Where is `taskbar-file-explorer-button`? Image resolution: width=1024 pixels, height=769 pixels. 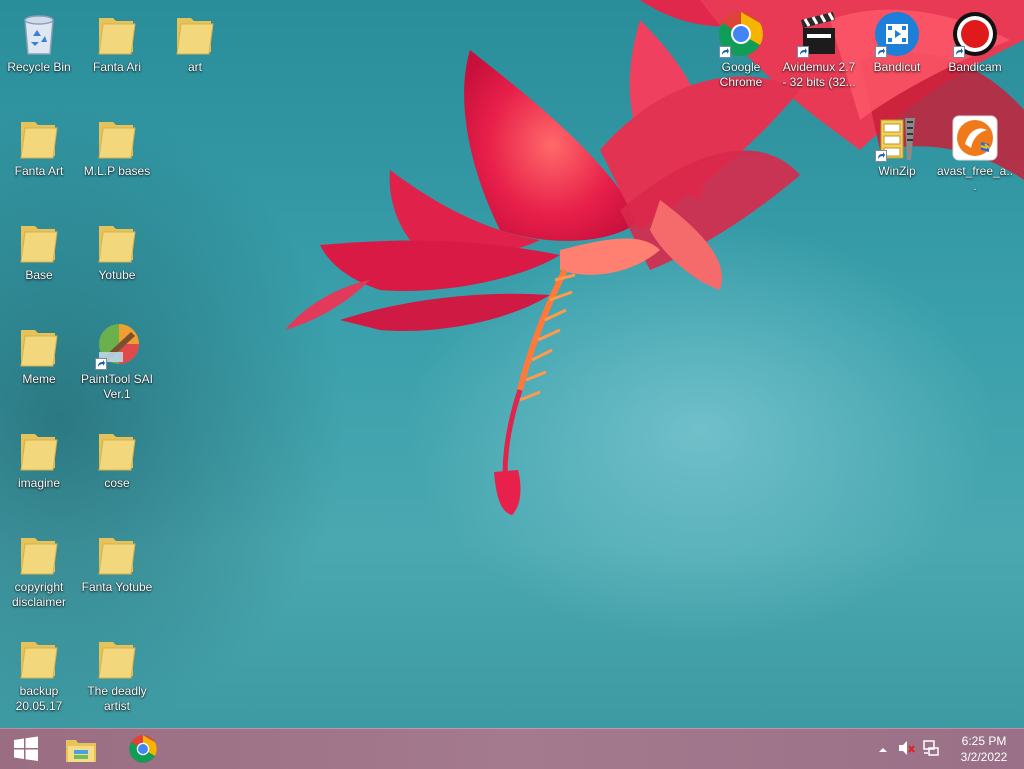 taskbar-file-explorer-button is located at coordinates (81, 749).